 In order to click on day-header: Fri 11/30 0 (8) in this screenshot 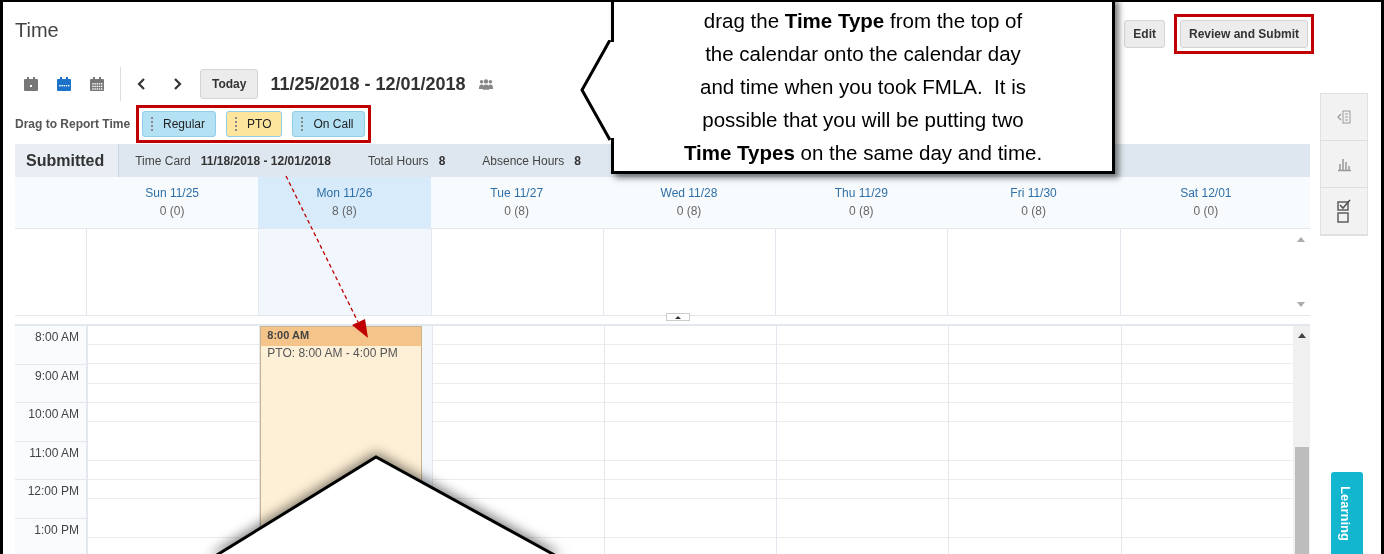, I will do `click(1033, 202)`.